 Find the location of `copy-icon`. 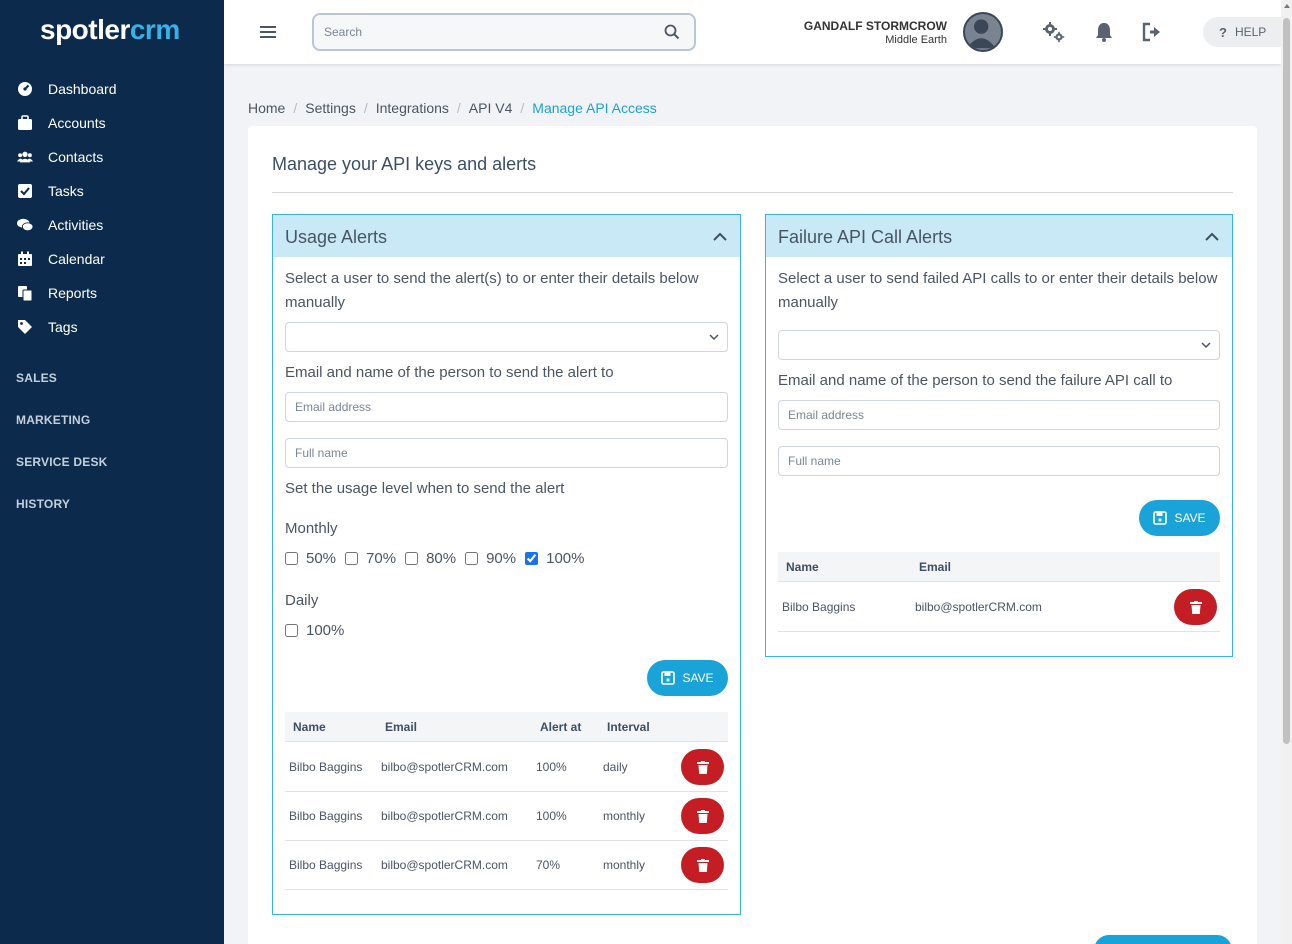

copy-icon is located at coordinates (25, 293).